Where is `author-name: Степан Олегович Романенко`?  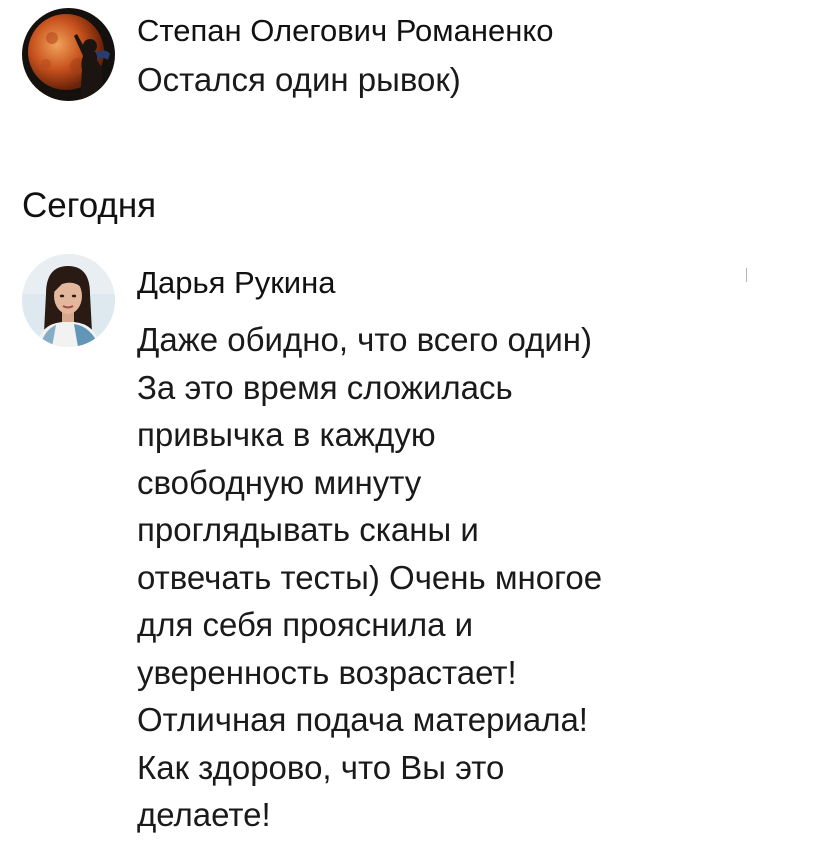 author-name: Степан Олегович Романенко is located at coordinates (345, 31).